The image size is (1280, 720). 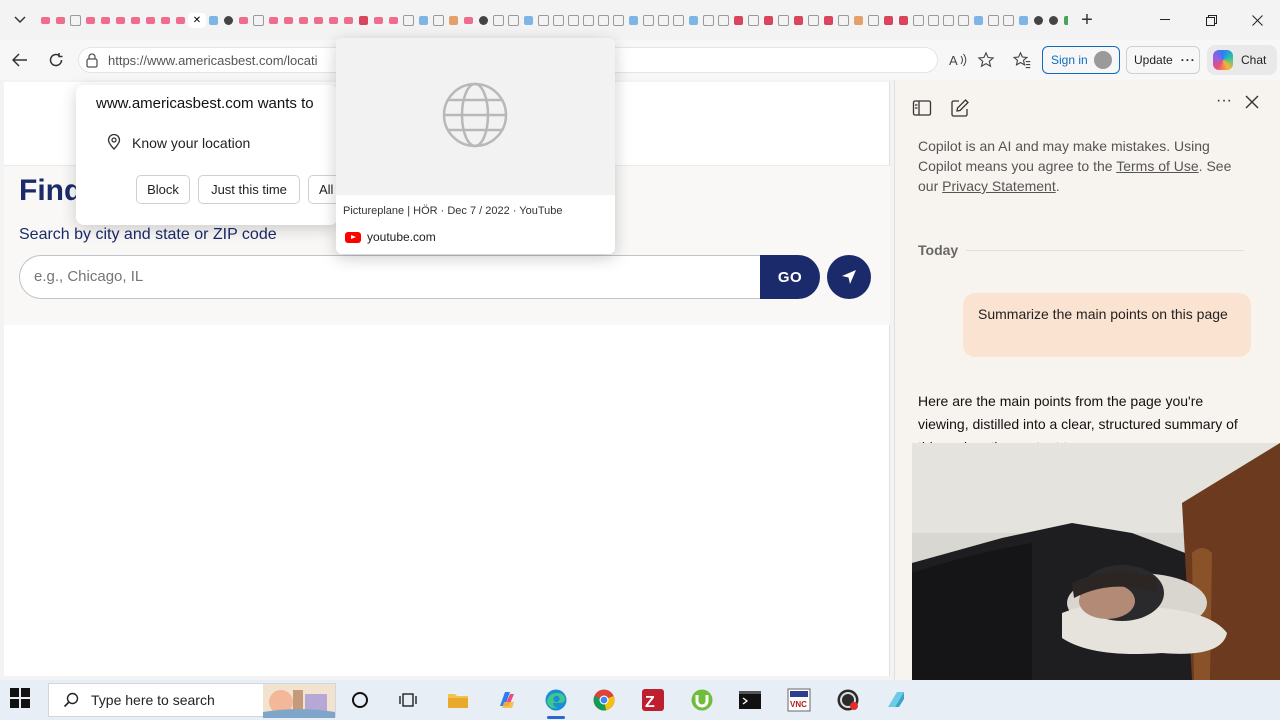 I want to click on block-button: Block, so click(x=163, y=189).